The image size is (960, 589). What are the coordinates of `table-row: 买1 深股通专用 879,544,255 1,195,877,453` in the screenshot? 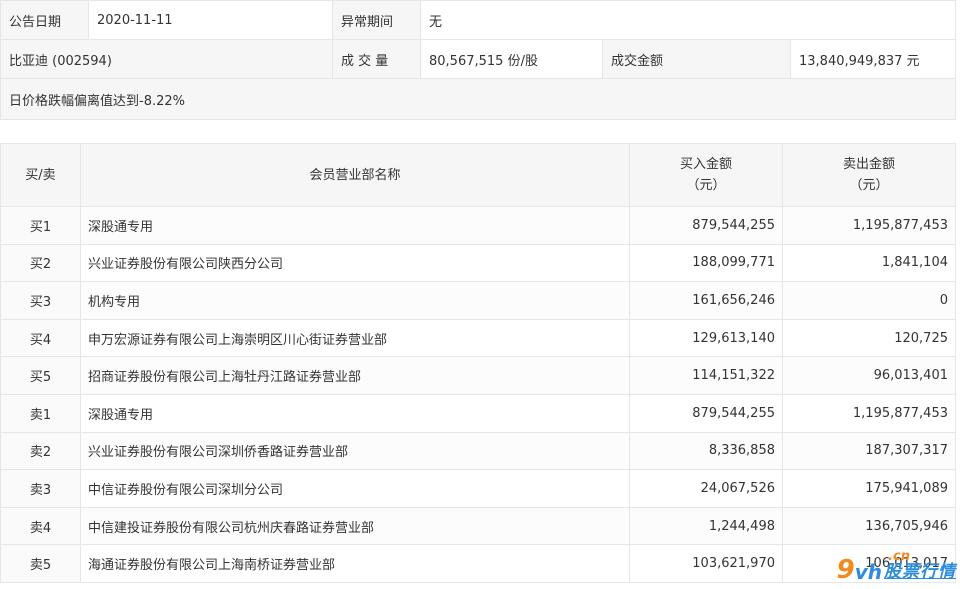 It's located at (478, 225).